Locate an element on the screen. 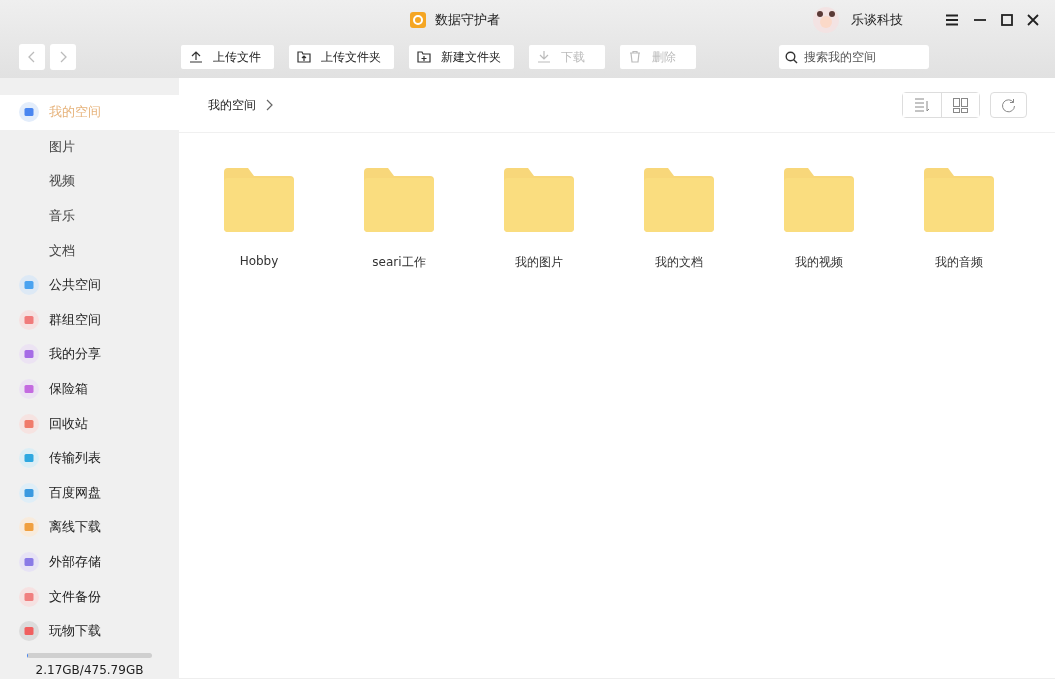  sidebar-item: 视频 is located at coordinates (89, 181).